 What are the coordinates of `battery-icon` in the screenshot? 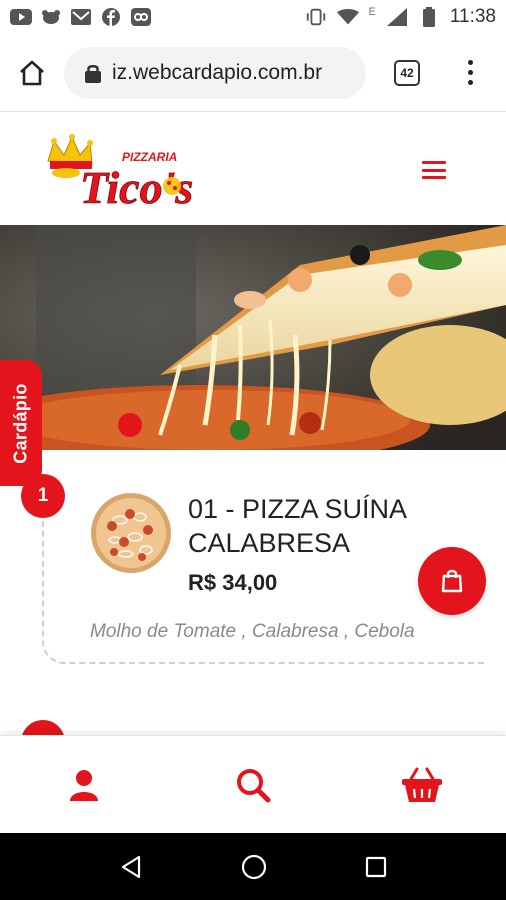 It's located at (429, 17).